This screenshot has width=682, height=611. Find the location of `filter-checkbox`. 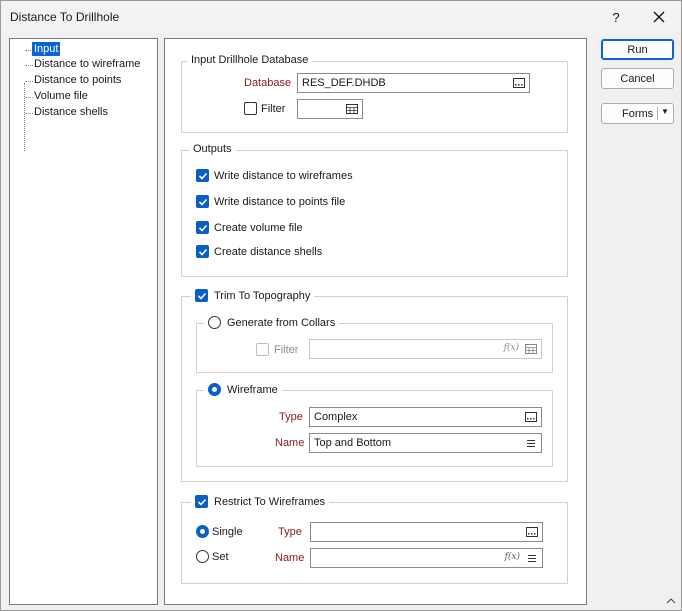

filter-checkbox is located at coordinates (250, 108).